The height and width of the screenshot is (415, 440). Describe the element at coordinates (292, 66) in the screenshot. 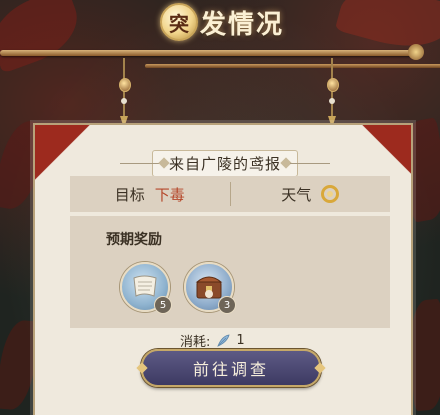

I see `rod-bar-lower` at that location.